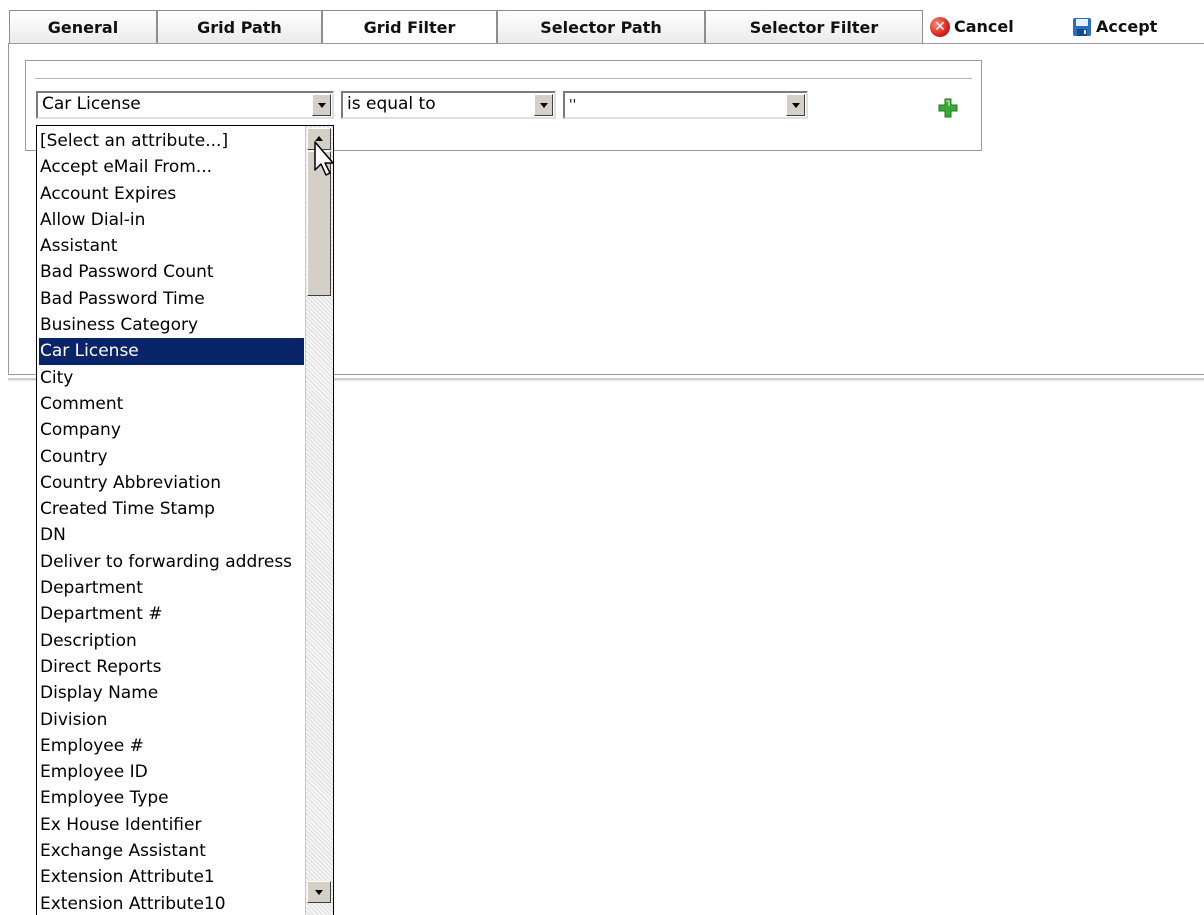  Describe the element at coordinates (948, 108) in the screenshot. I see `add-icon` at that location.